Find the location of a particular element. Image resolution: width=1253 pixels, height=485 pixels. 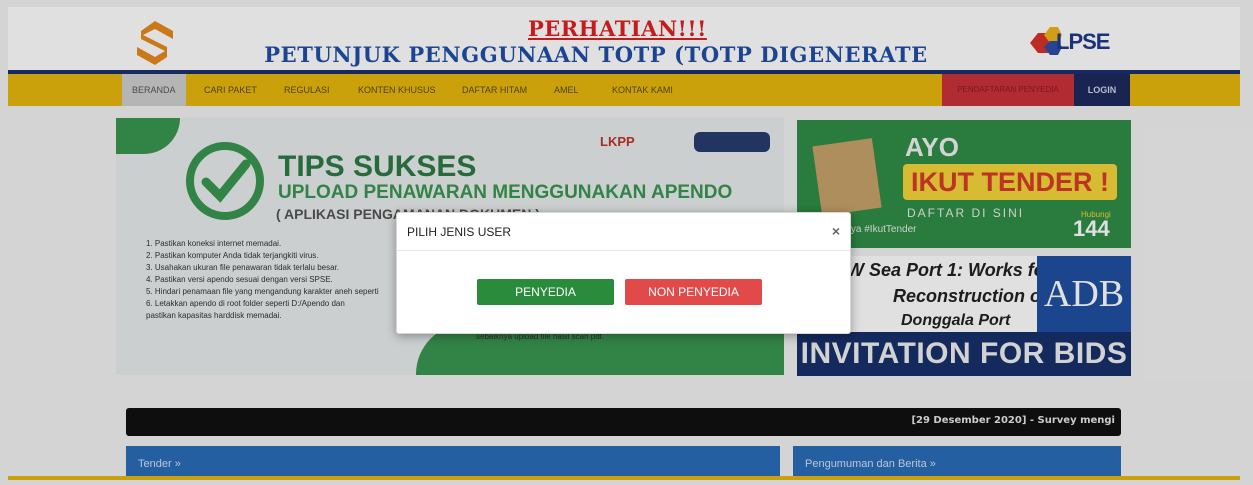

close-icon: × is located at coordinates (836, 231).